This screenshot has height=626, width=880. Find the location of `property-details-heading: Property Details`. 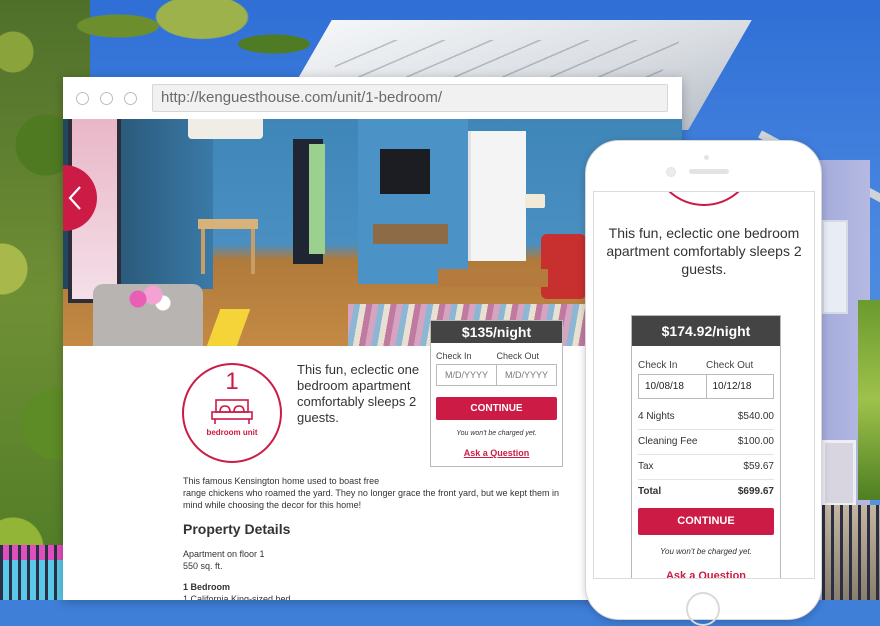

property-details-heading: Property Details is located at coordinates (237, 529).